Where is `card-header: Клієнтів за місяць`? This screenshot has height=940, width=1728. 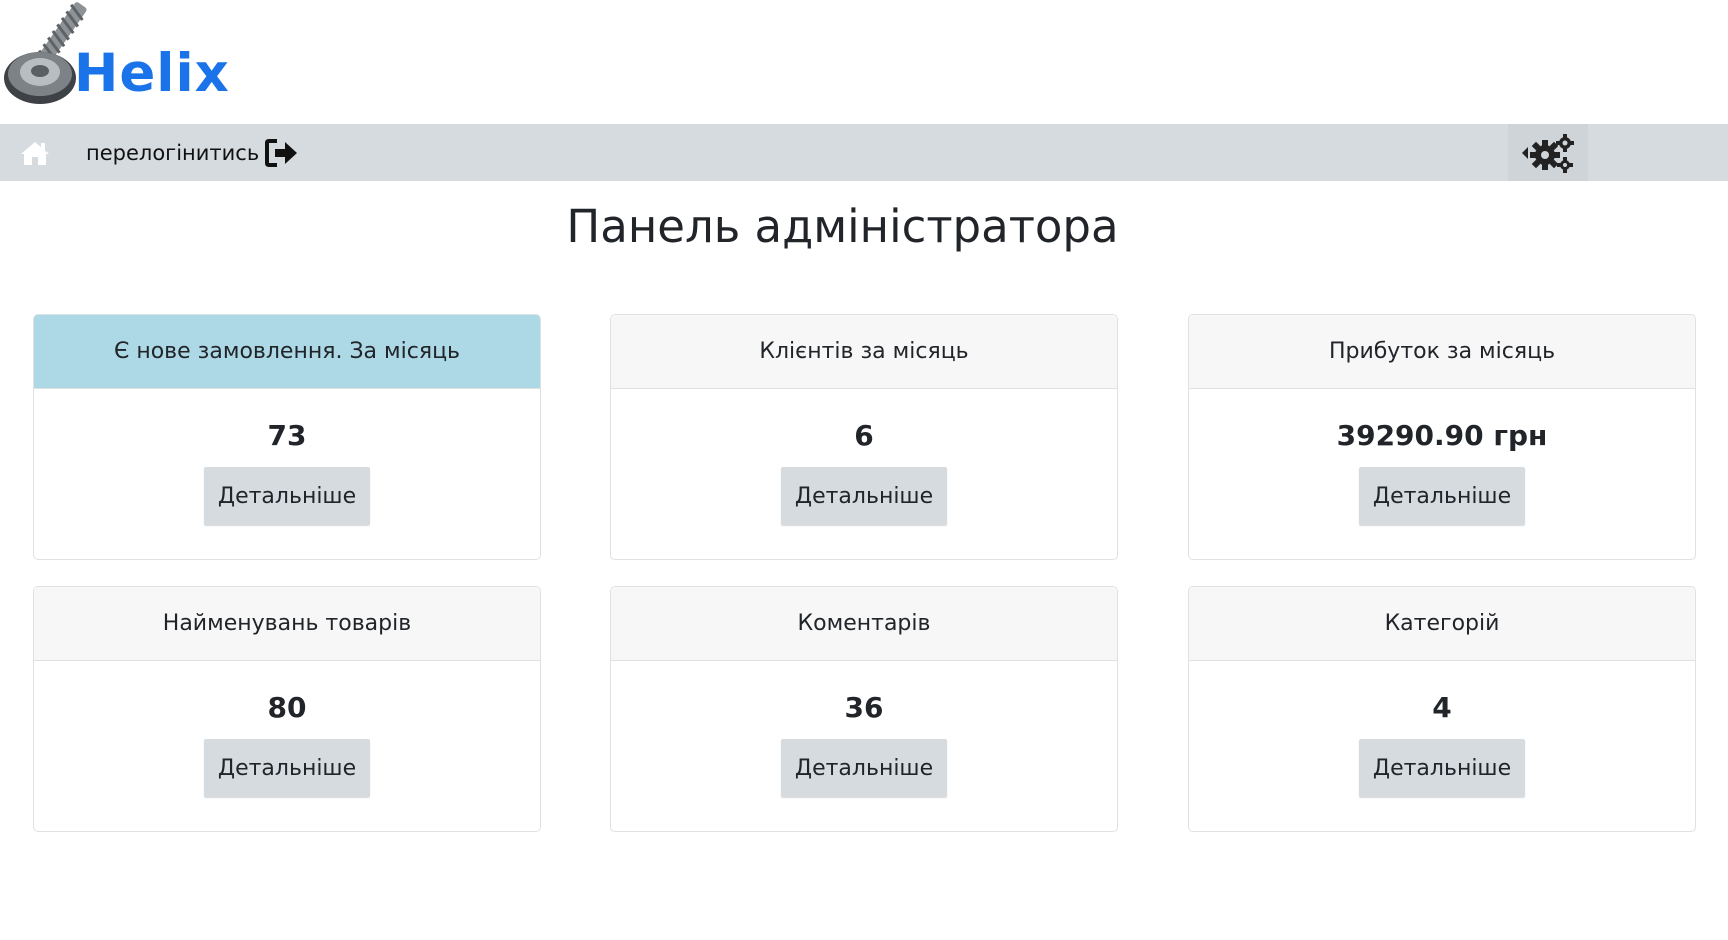
card-header: Клієнтів за місяць is located at coordinates (864, 352).